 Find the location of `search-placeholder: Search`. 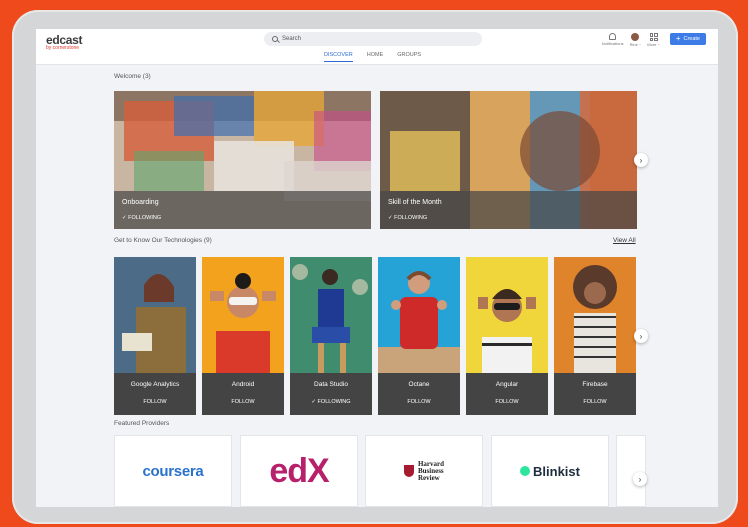

search-placeholder: Search is located at coordinates (292, 39).